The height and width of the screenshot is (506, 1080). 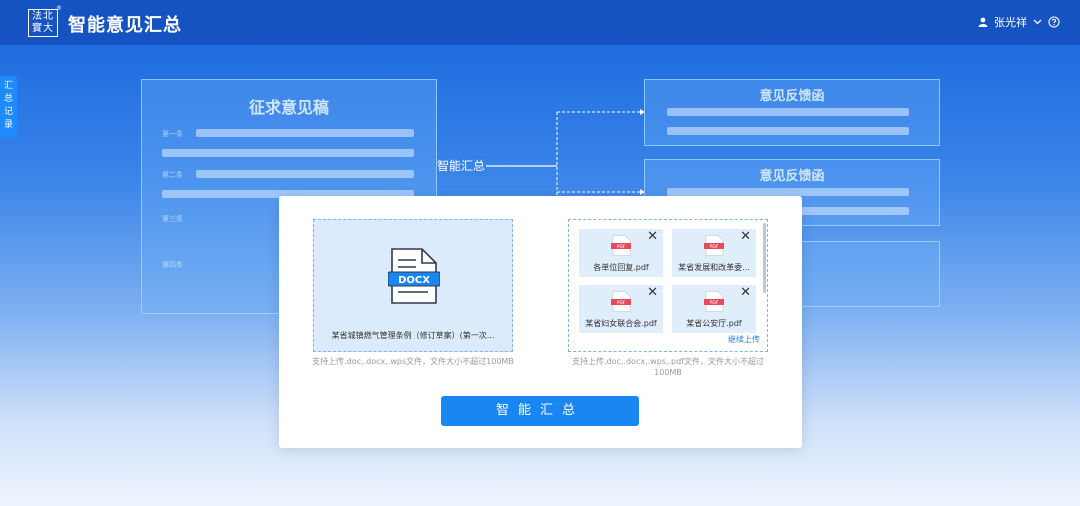 What do you see at coordinates (621, 323) in the screenshot?
I see `uploaded-file-name: 某省妇女联合会.pdf` at bounding box center [621, 323].